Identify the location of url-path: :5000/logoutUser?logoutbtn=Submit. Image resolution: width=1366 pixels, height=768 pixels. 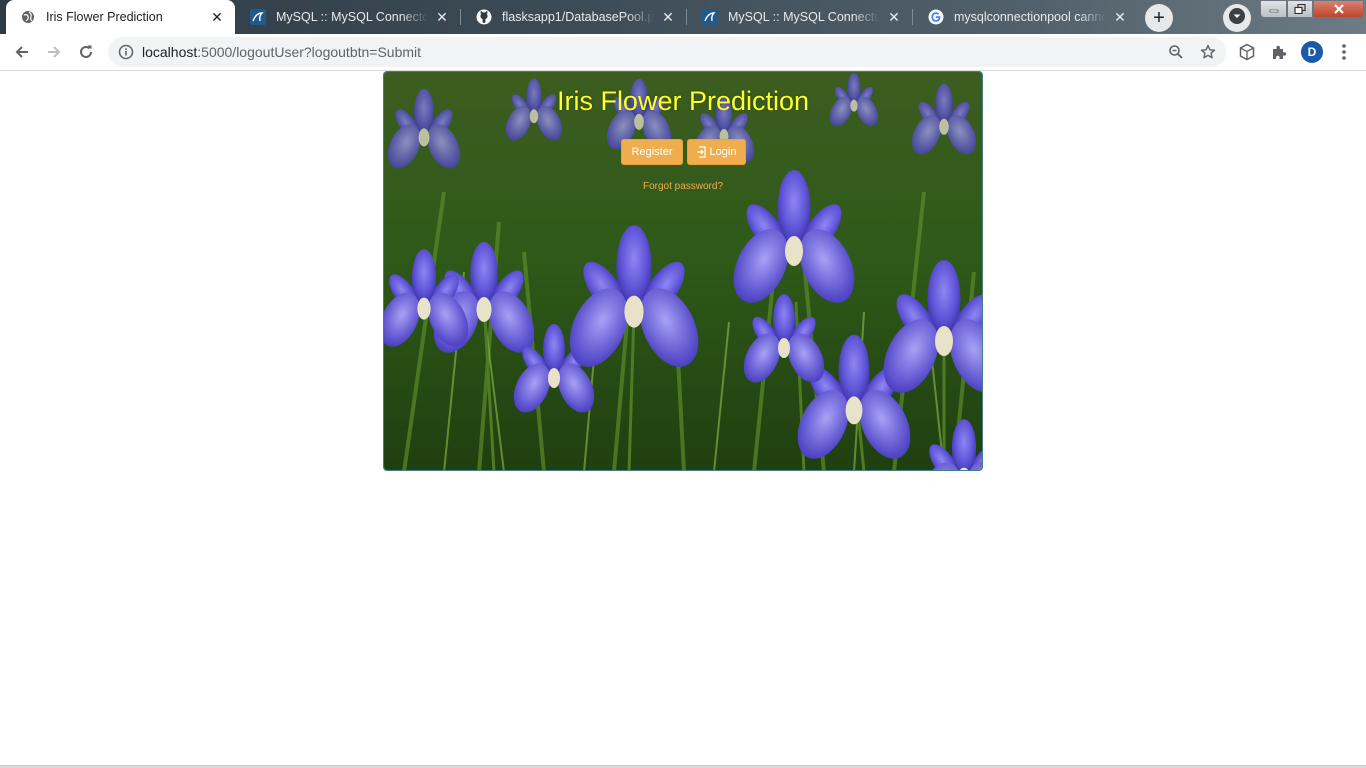
(309, 52).